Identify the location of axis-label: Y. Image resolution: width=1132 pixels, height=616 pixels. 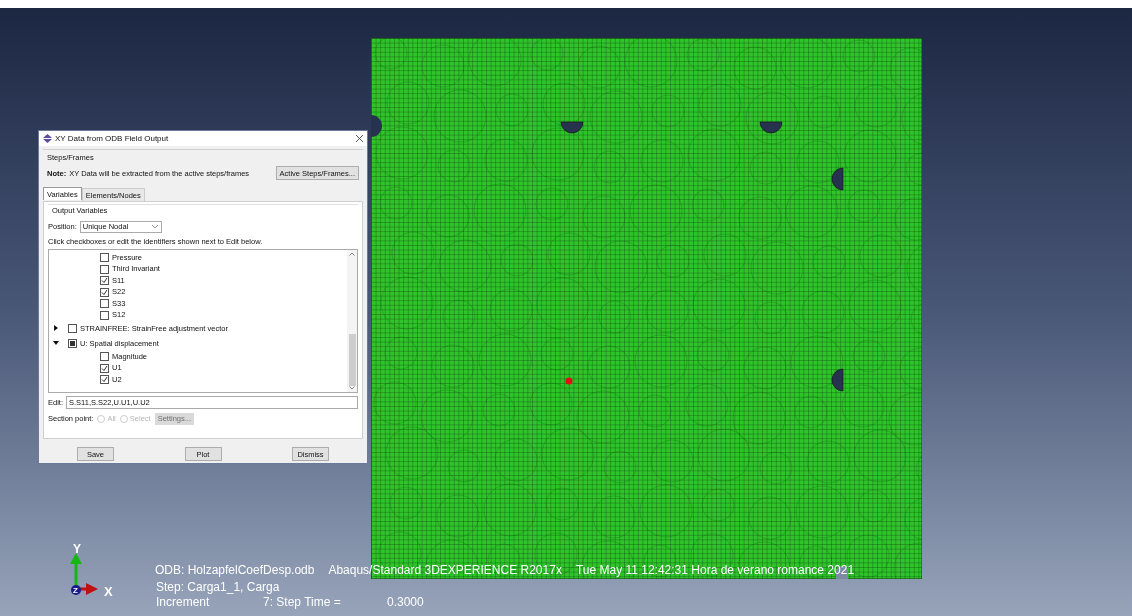
(77, 549).